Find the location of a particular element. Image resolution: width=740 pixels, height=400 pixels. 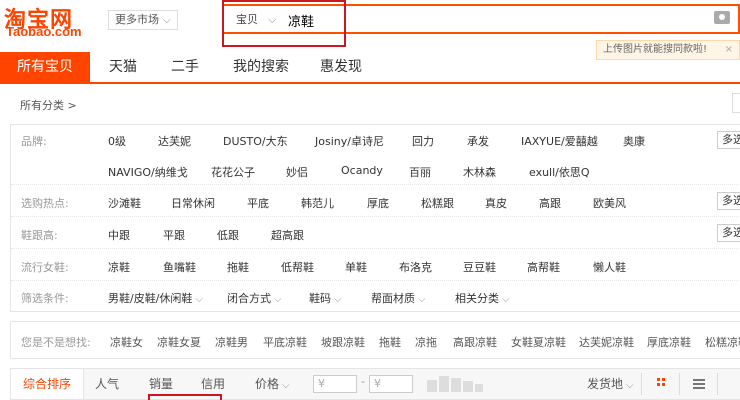

condition-label: 男鞋/皮鞋/休闲鞋 is located at coordinates (150, 298).